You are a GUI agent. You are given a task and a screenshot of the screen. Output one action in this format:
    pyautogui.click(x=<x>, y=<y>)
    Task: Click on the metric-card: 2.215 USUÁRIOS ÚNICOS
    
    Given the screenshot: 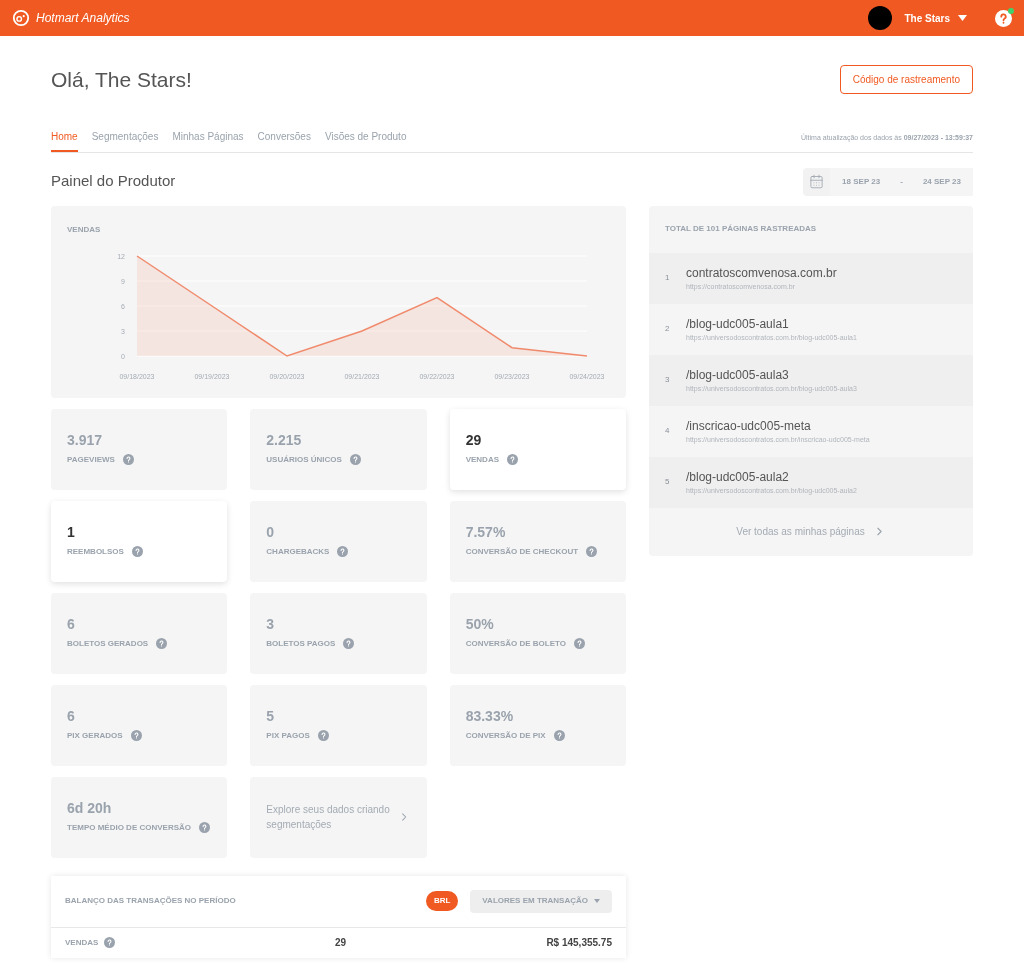 What is the action you would take?
    pyautogui.click(x=338, y=449)
    